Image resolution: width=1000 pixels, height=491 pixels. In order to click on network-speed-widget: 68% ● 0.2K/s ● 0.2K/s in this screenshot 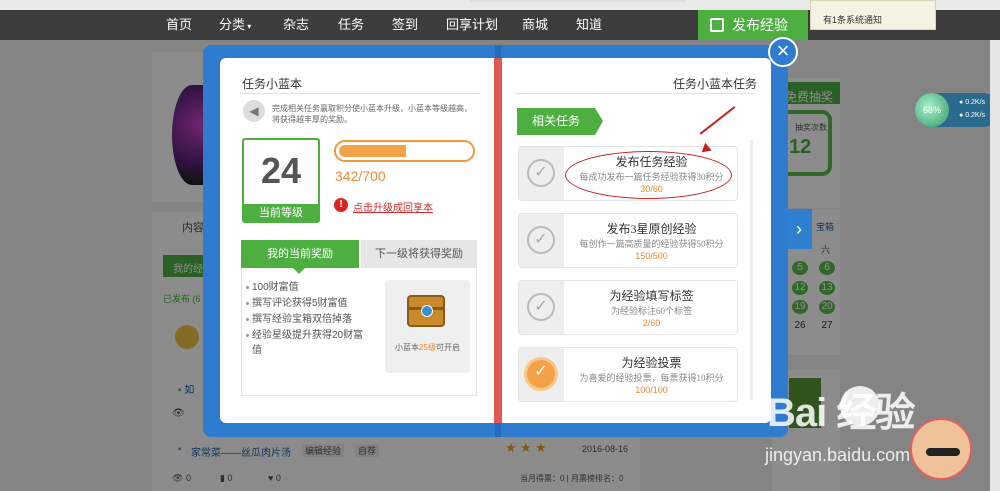, I will do `click(957, 110)`.